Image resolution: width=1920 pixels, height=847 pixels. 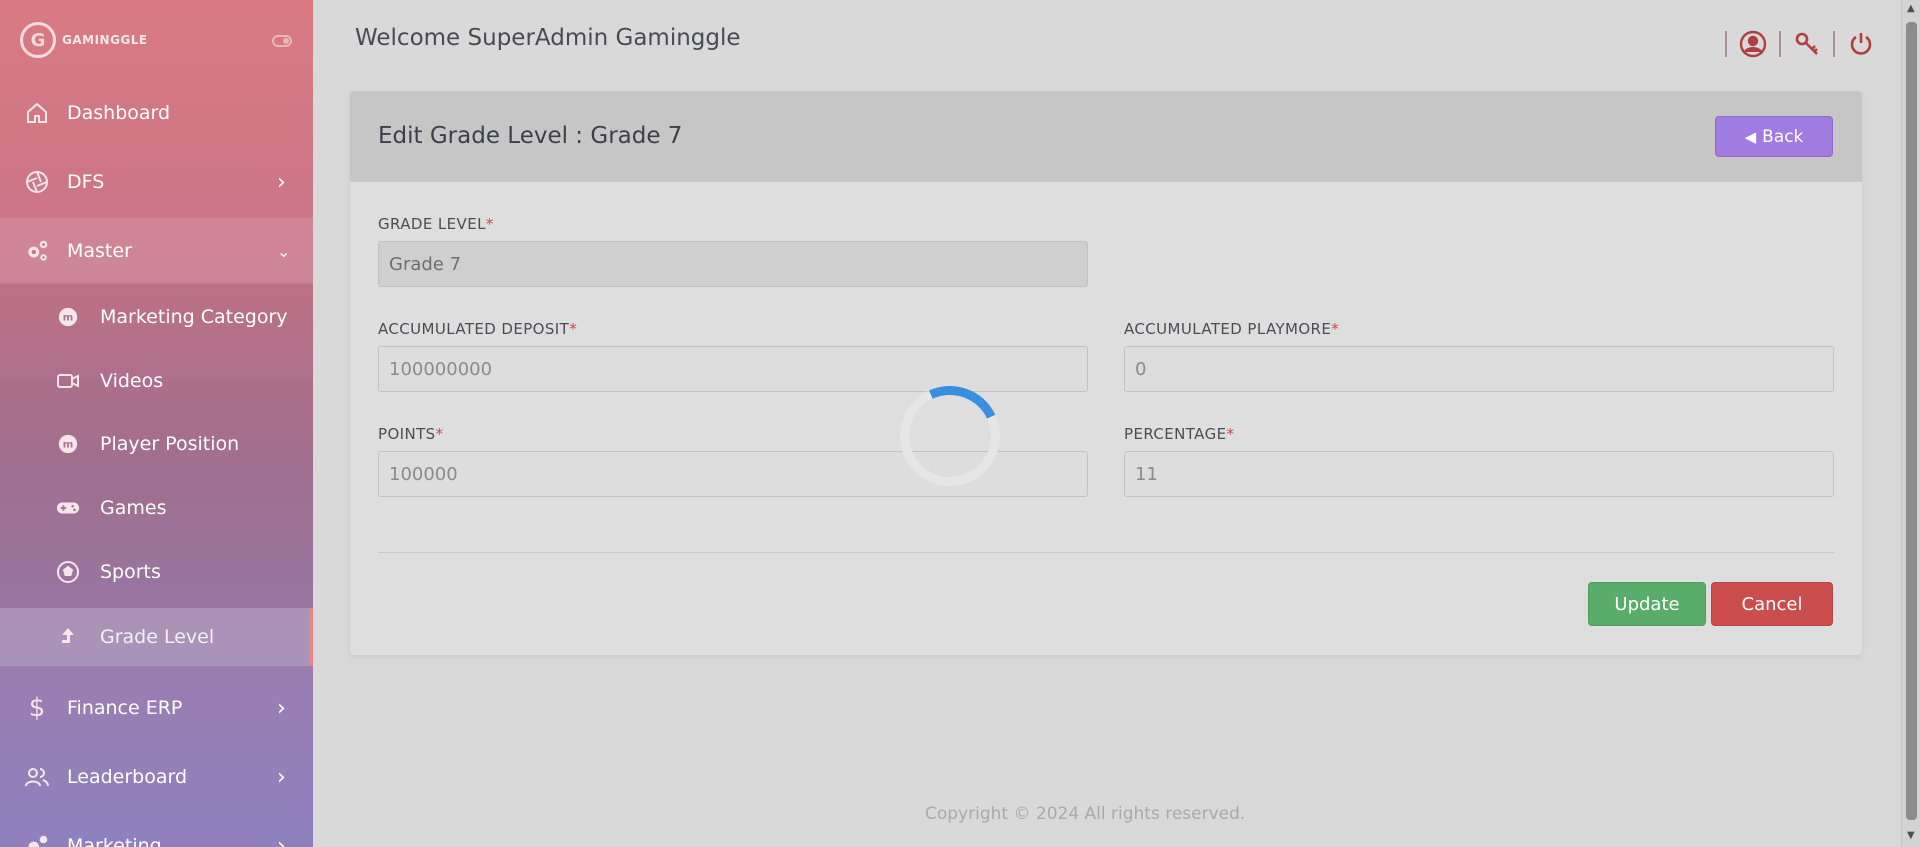 I want to click on sidebar-subitem-player-position: m Player Position, so click(x=156, y=444).